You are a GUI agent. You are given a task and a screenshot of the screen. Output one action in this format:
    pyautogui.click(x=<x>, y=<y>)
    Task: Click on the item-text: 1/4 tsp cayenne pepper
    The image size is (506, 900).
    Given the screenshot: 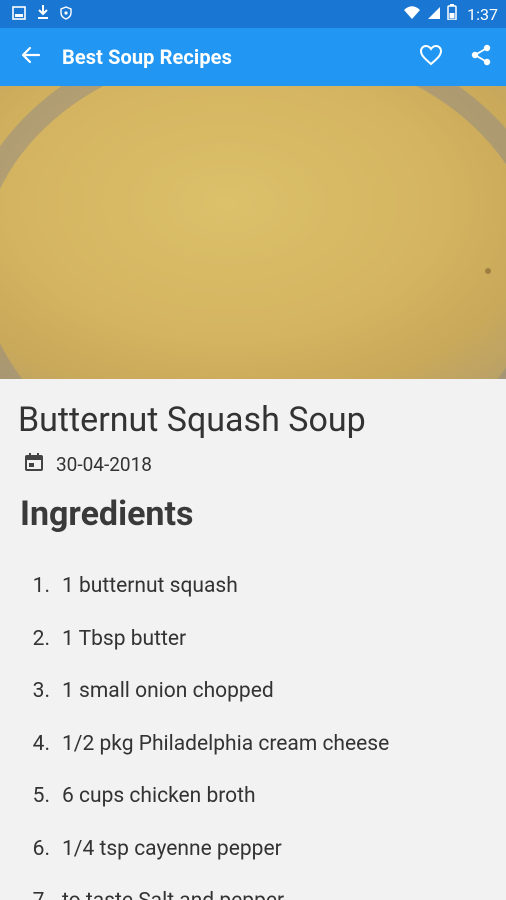 What is the action you would take?
    pyautogui.click(x=172, y=848)
    